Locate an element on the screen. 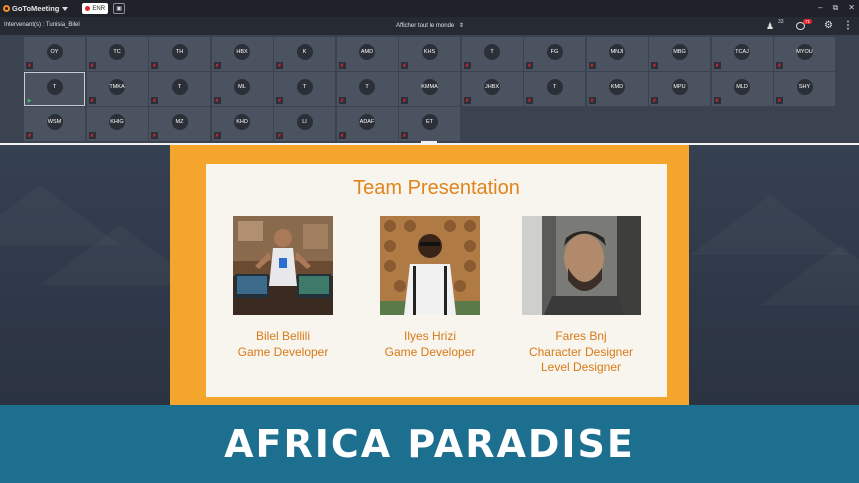  participant-tile: MBG ✘ is located at coordinates (679, 54).